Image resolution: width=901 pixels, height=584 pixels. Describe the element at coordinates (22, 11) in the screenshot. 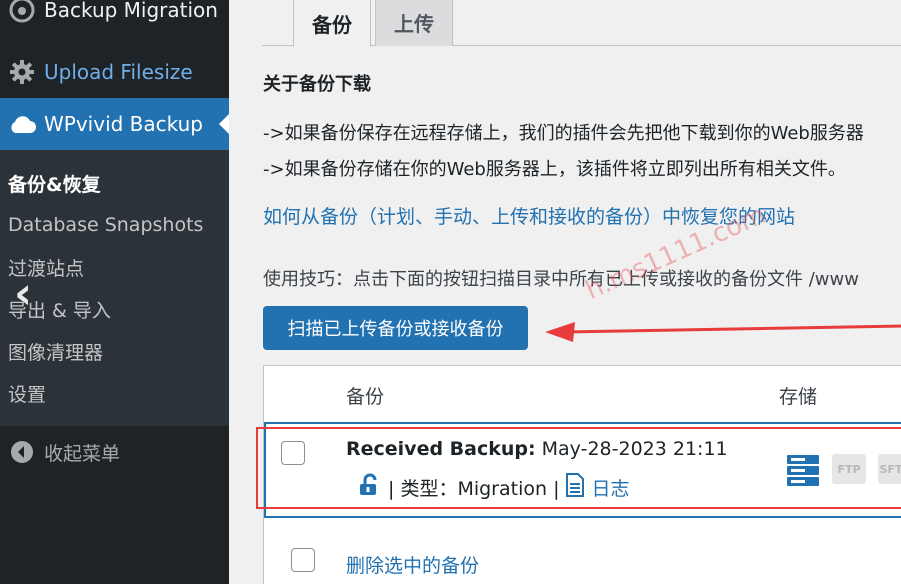

I see `backup-migration-icon` at that location.